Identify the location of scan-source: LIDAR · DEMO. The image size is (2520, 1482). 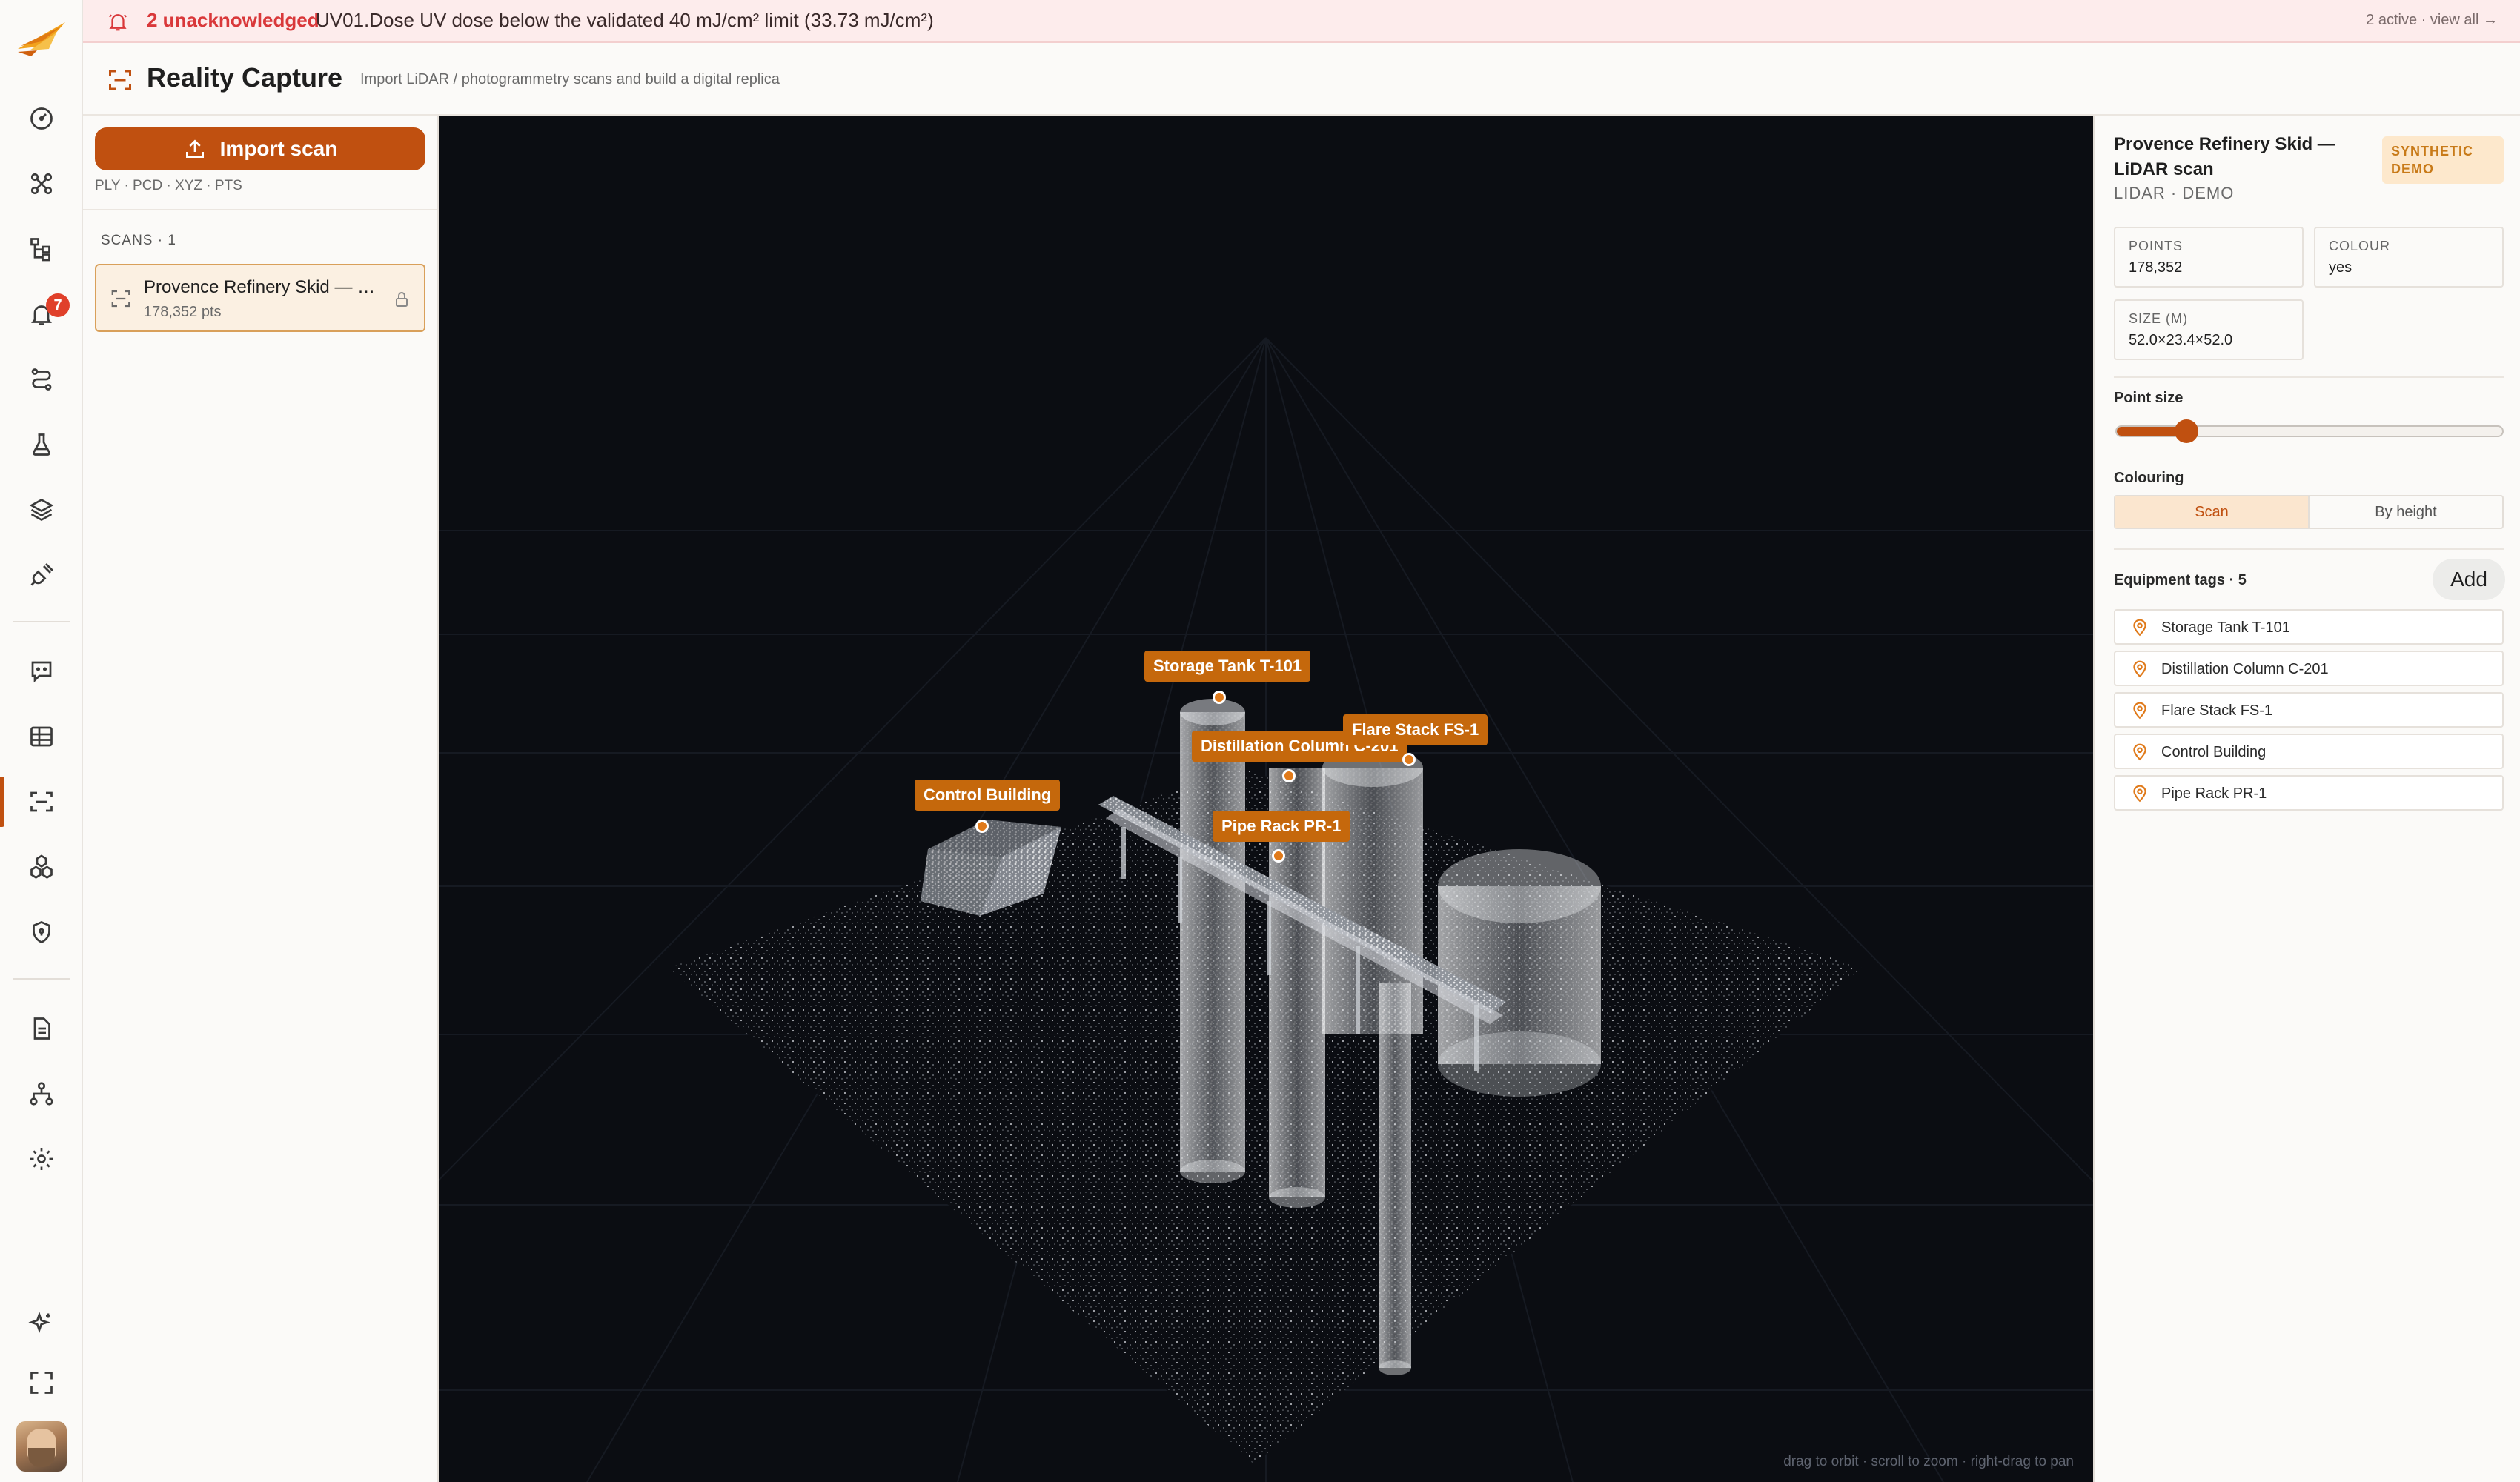
(2175, 193).